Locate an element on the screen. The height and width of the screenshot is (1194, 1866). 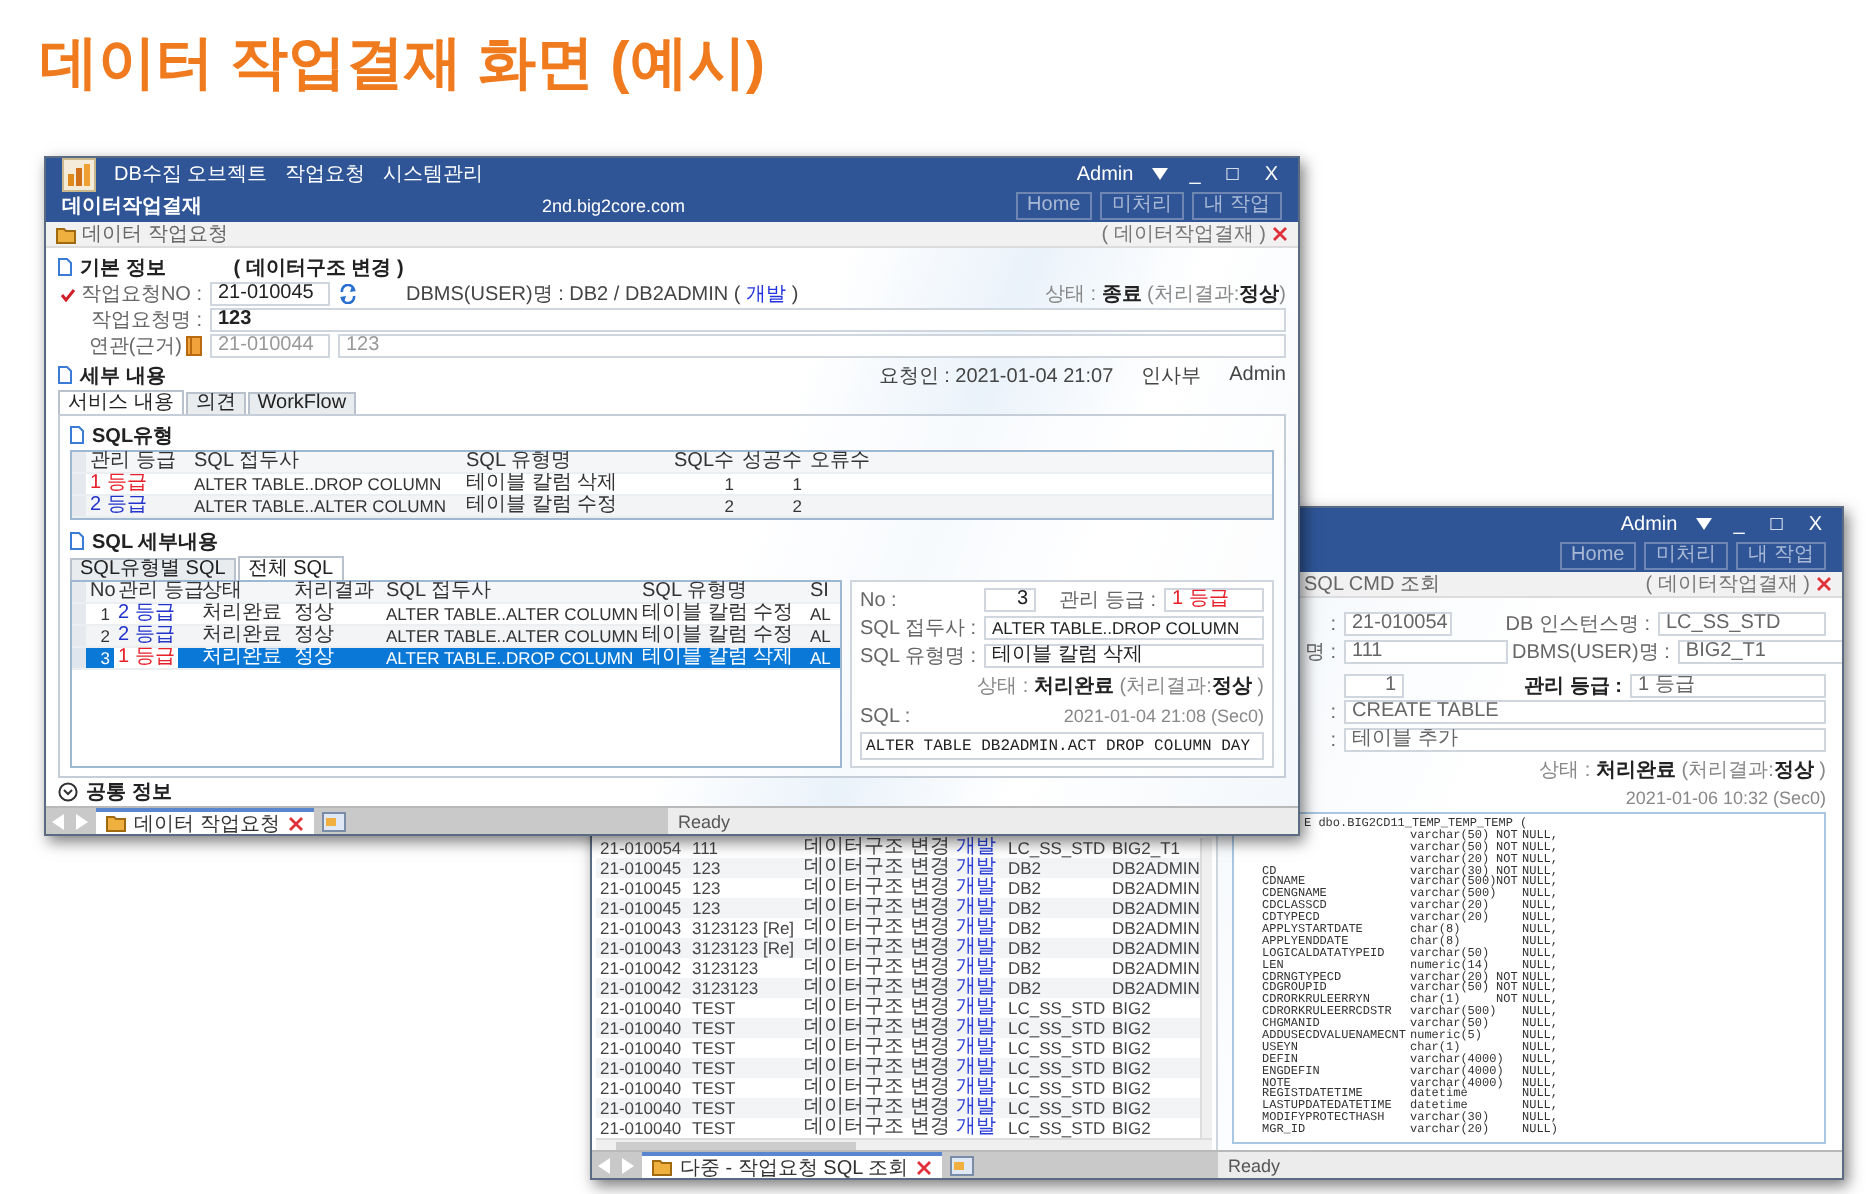
input-field: CREATE TABLE is located at coordinates (1585, 712).